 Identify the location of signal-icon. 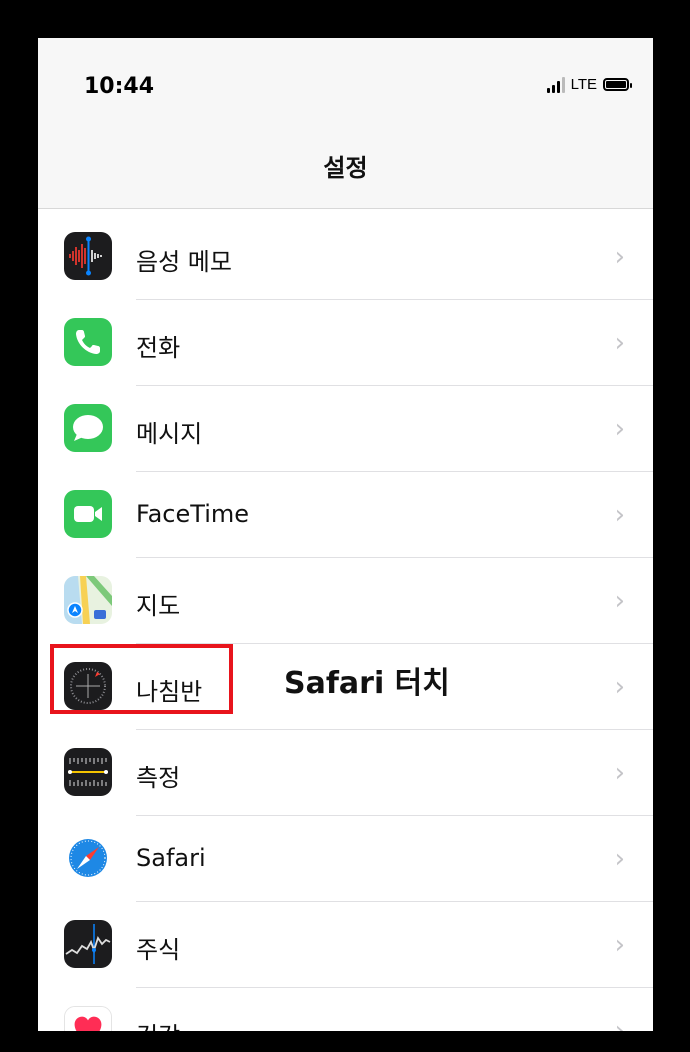
(555, 84).